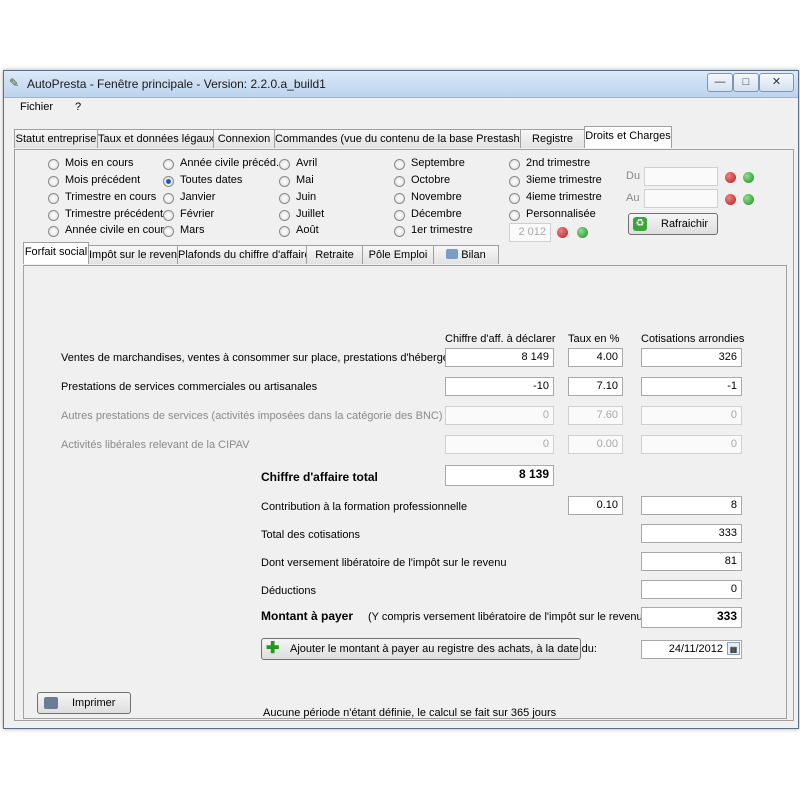 The height and width of the screenshot is (800, 800). Describe the element at coordinates (211, 180) in the screenshot. I see `radio-label: Toutes dates` at that location.